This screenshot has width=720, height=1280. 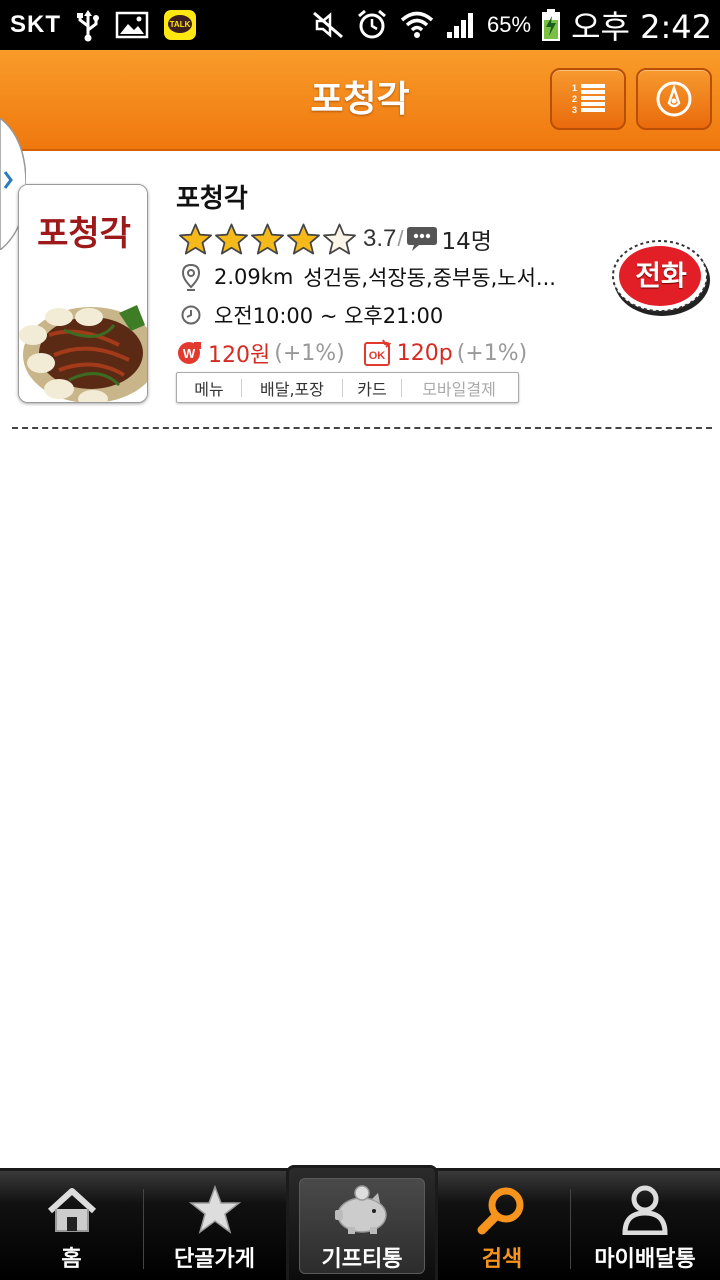 What do you see at coordinates (212, 199) in the screenshot?
I see `store-name: 포청각` at bounding box center [212, 199].